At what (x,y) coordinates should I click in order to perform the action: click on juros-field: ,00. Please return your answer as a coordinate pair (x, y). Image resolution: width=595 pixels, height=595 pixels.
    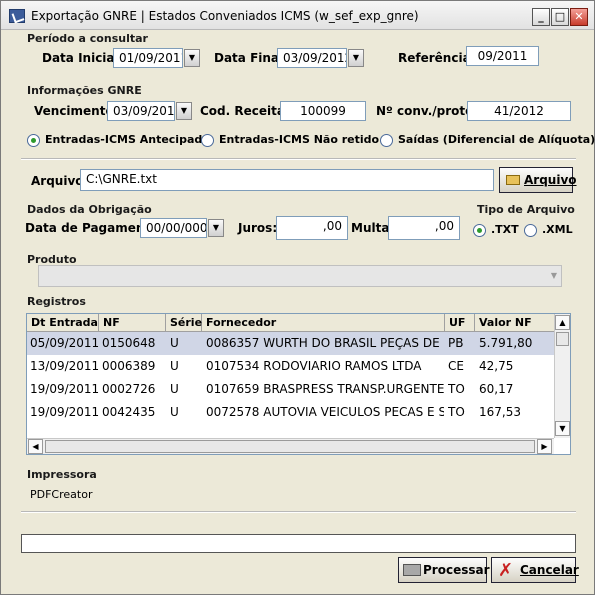
    Looking at the image, I should click on (312, 228).